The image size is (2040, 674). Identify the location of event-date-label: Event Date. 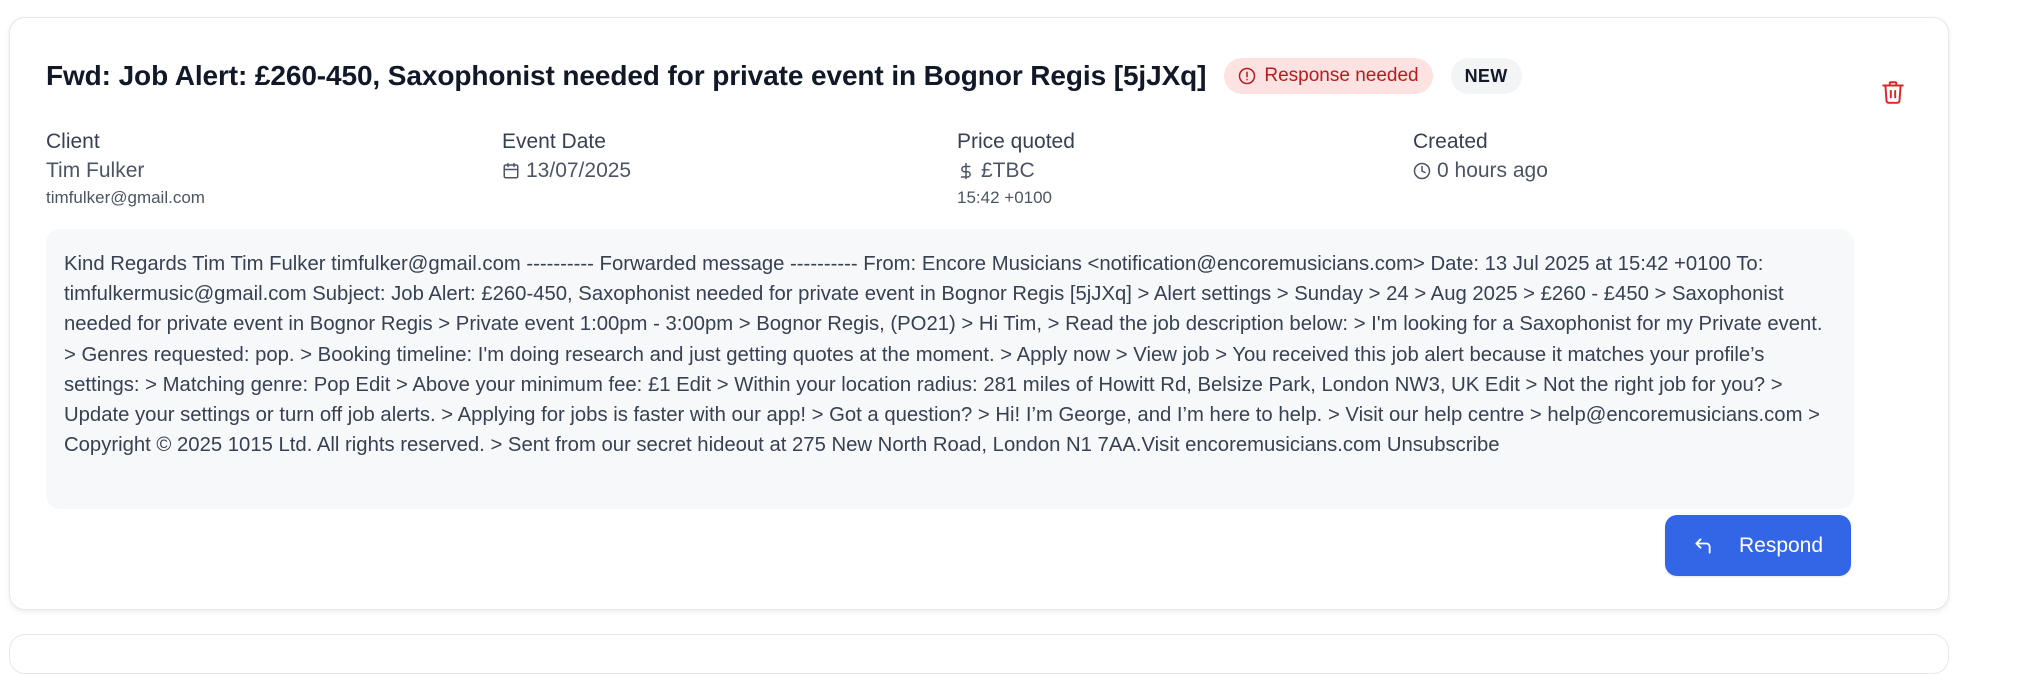
(554, 141).